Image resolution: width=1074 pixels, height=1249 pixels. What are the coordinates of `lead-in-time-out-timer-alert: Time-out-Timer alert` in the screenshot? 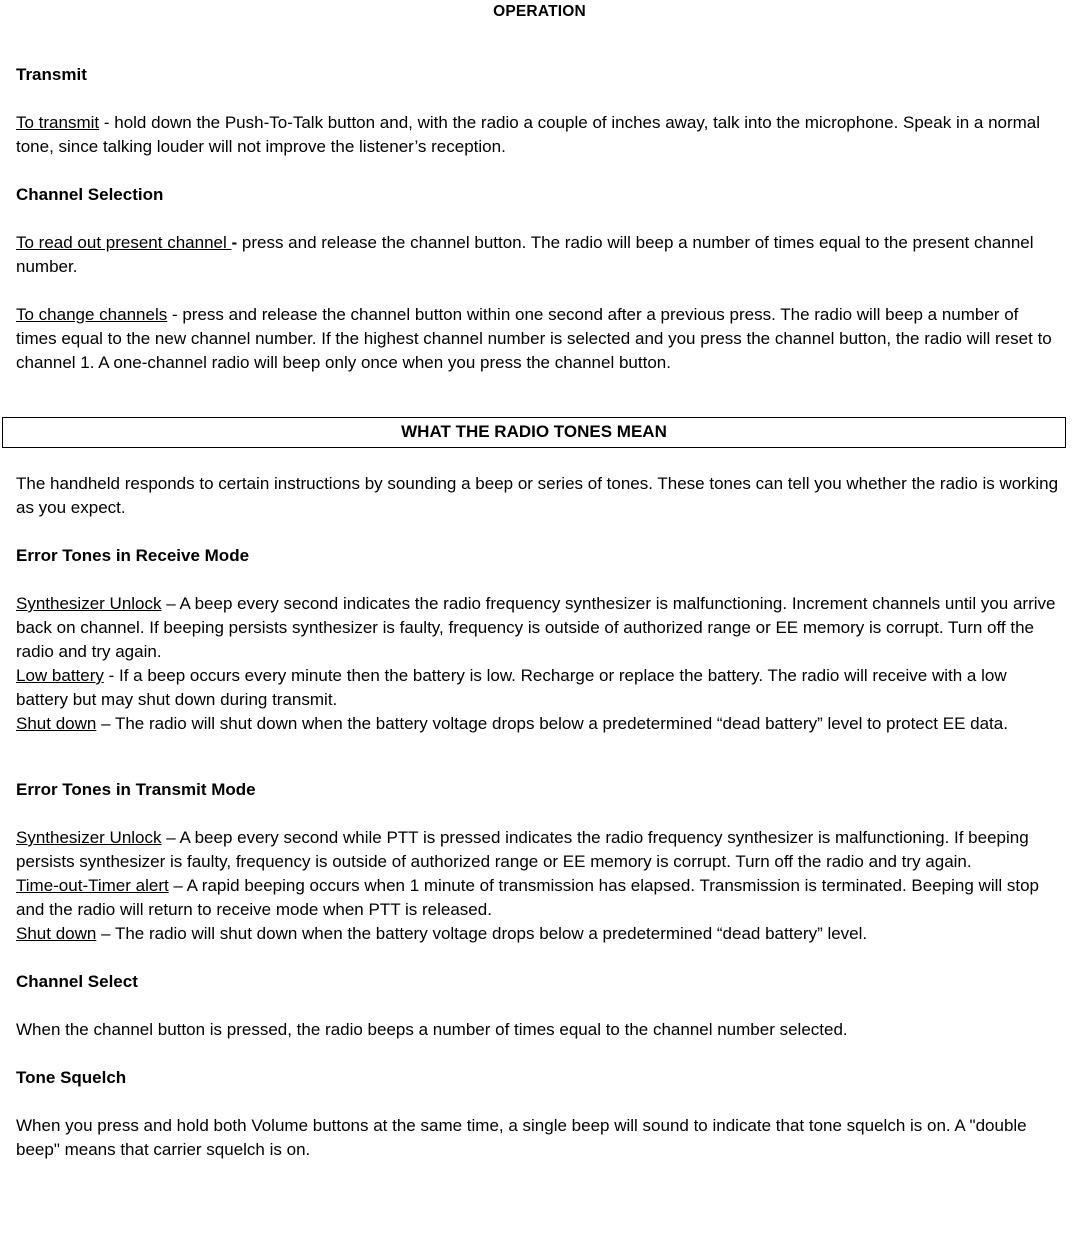 It's located at (92, 885).